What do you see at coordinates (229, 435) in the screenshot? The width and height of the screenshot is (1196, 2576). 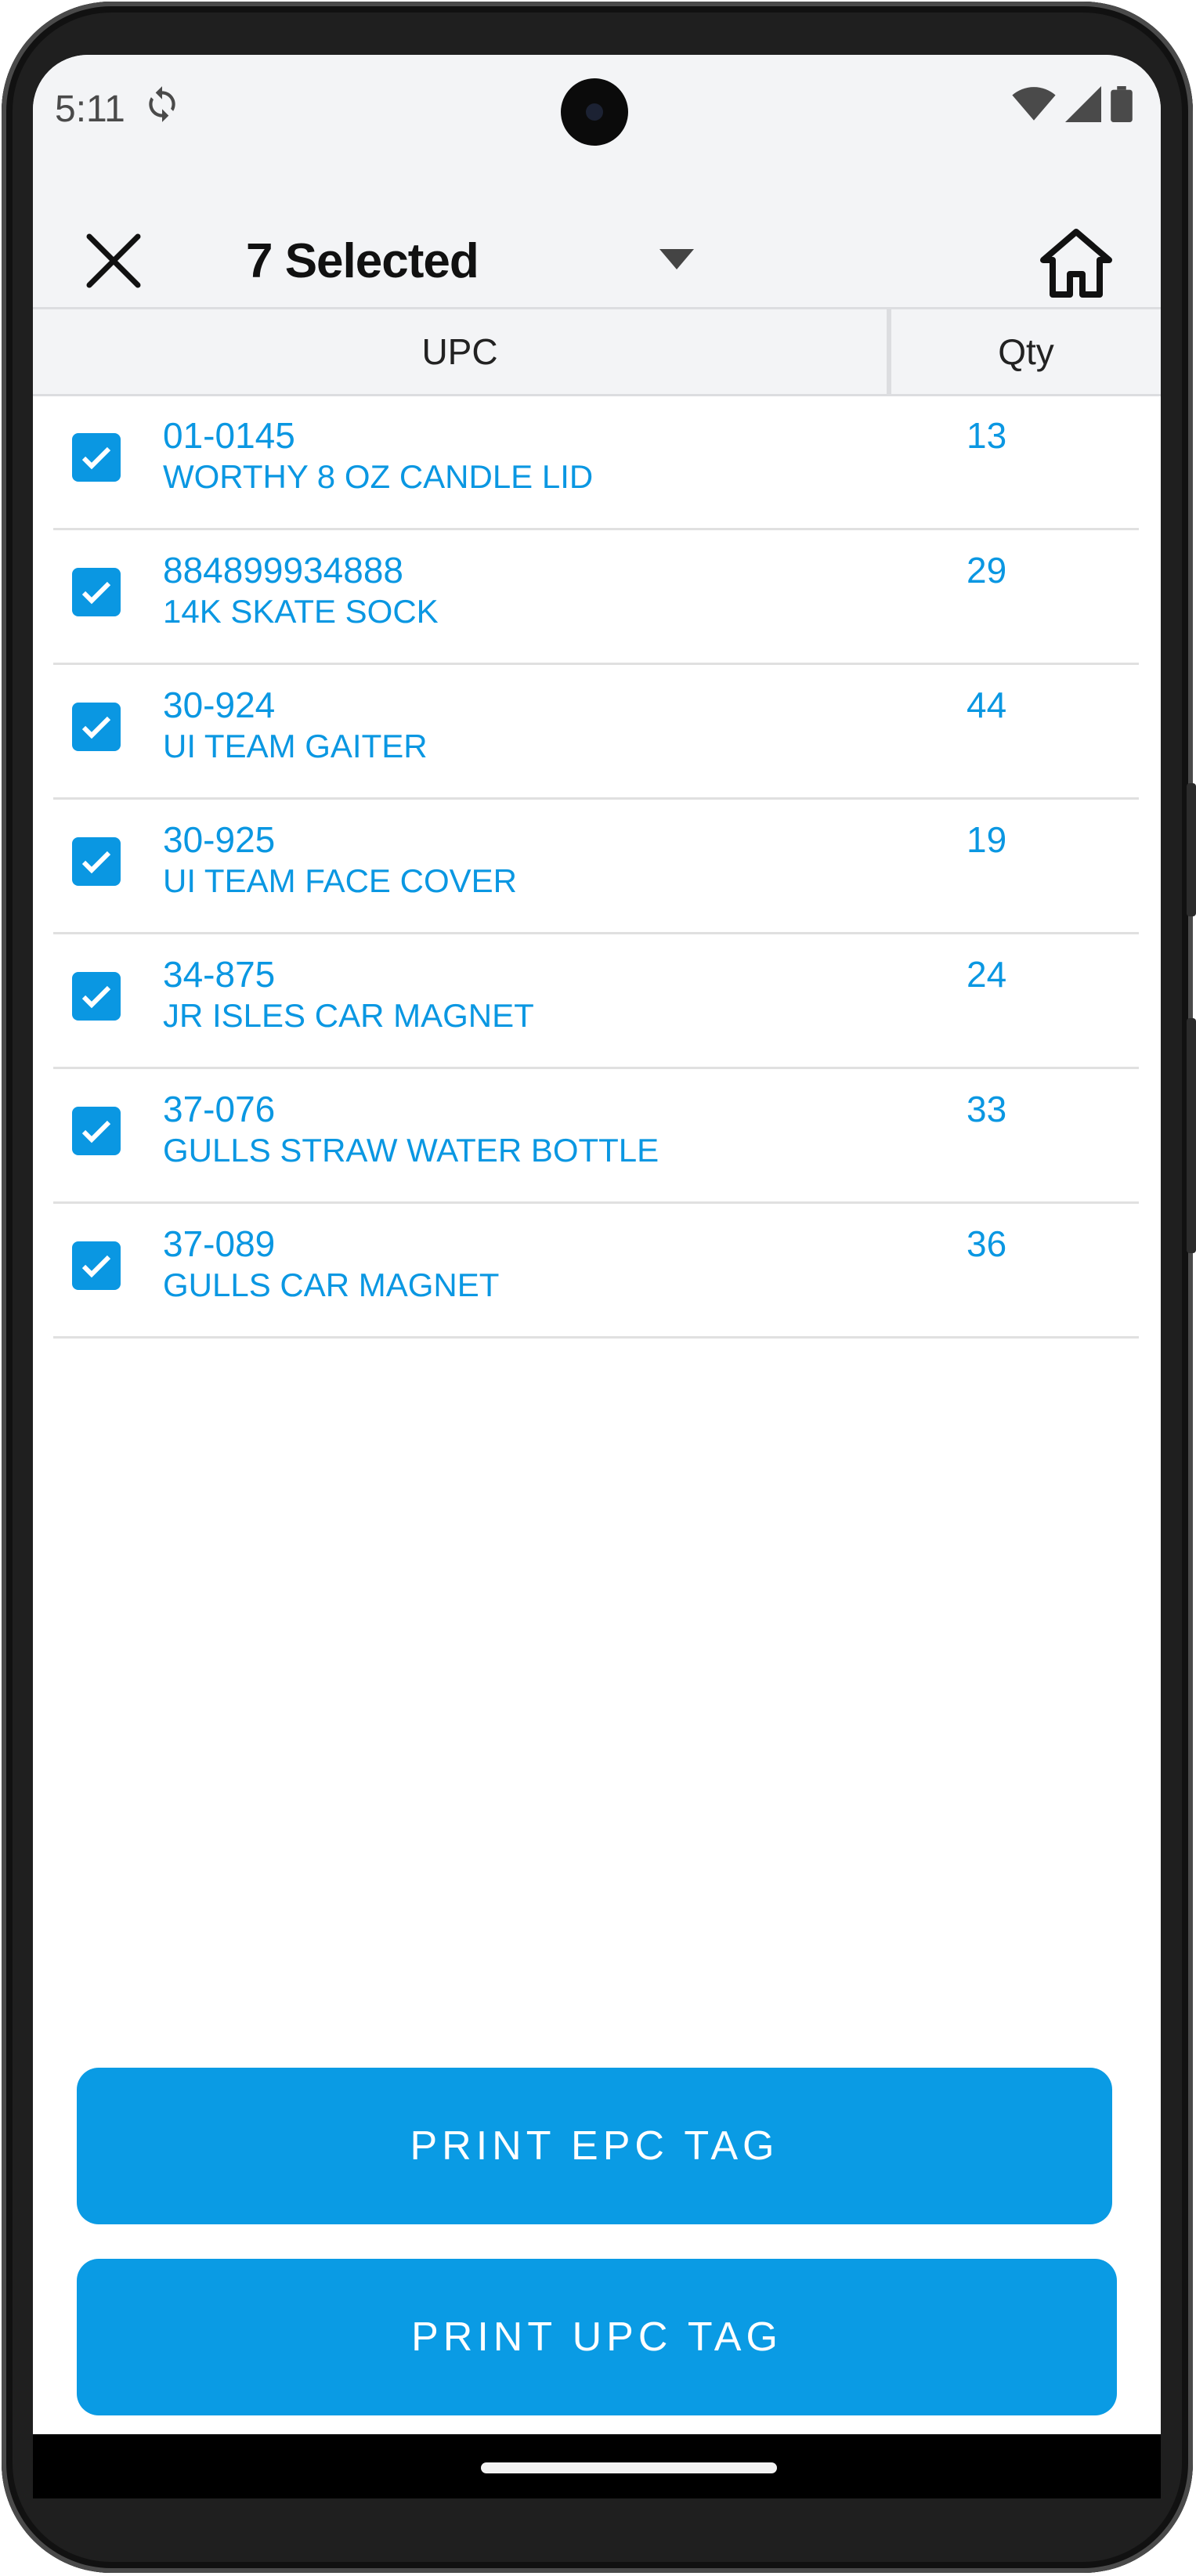 I see `row-upc: 01-0145` at bounding box center [229, 435].